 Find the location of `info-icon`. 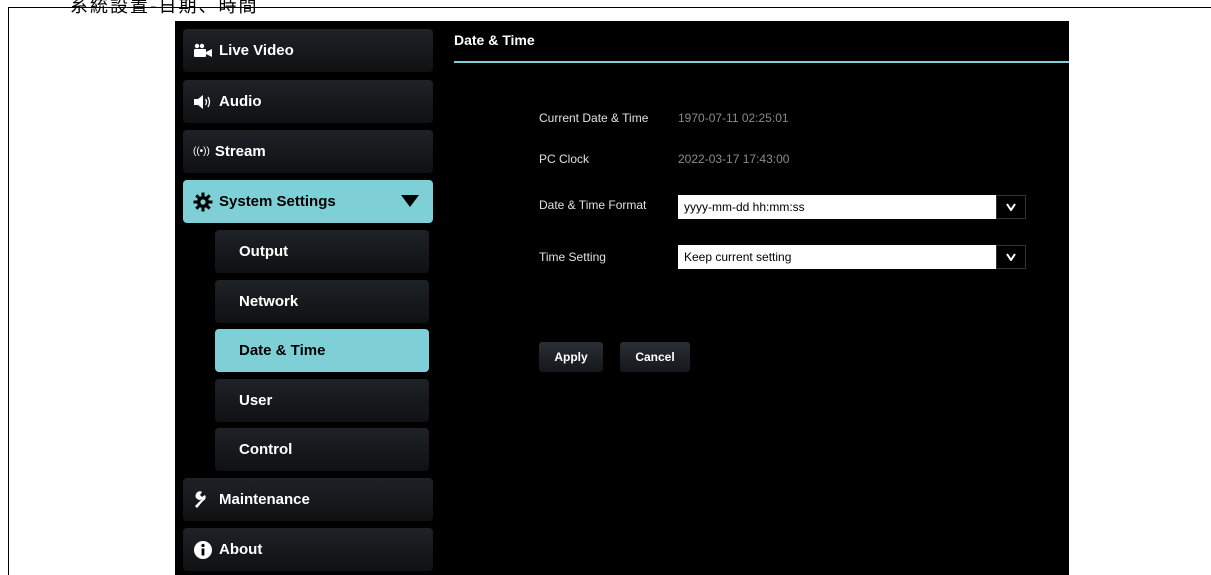

info-icon is located at coordinates (203, 550).